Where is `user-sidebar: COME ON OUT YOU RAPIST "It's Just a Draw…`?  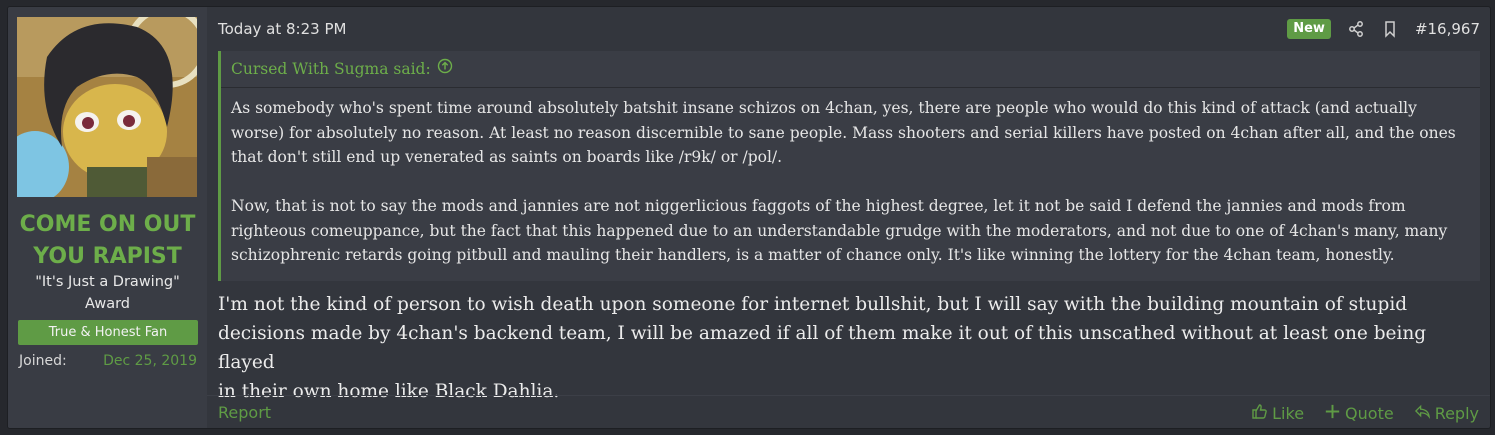 user-sidebar: COME ON OUT YOU RAPIST "It's Just a Draw… is located at coordinates (107, 217).